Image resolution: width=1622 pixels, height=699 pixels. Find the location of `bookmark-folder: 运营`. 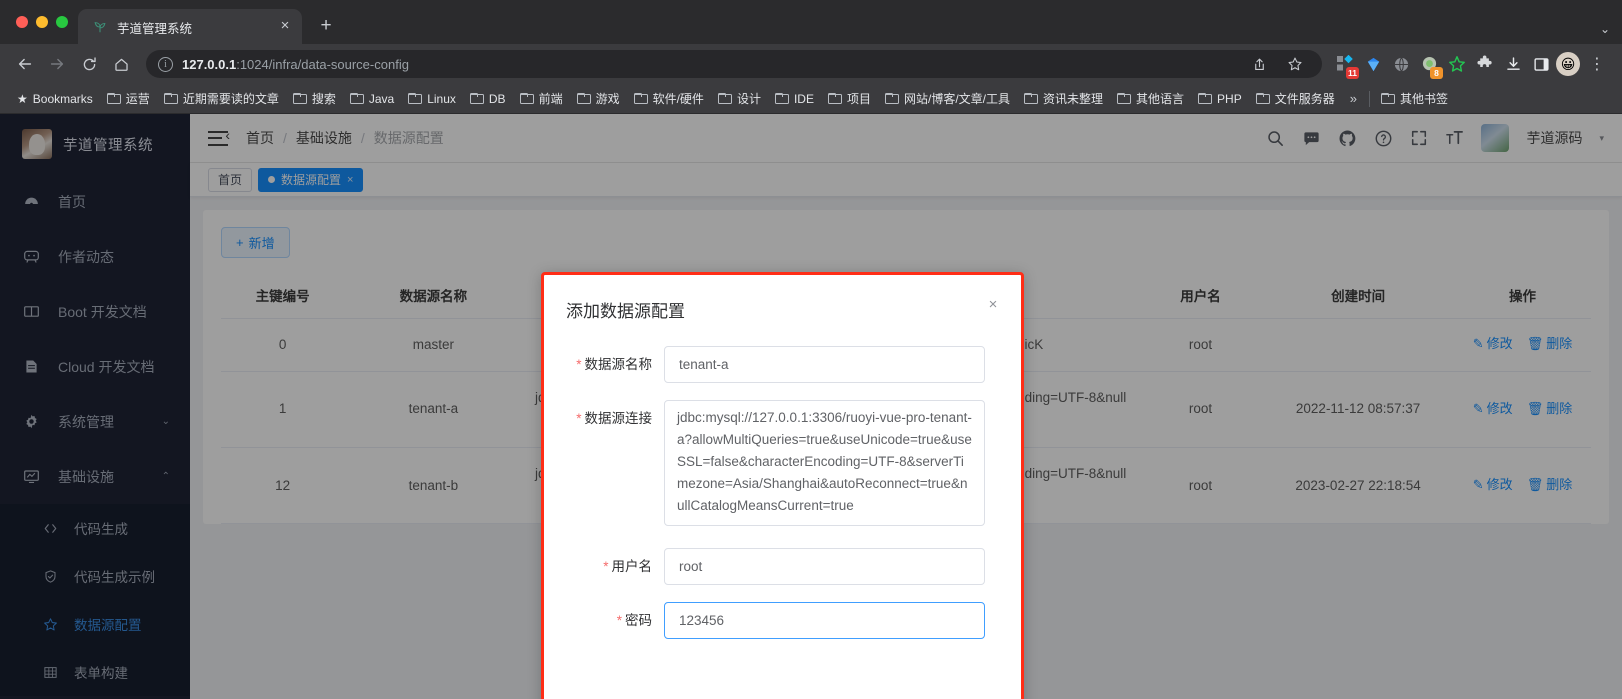

bookmark-folder: 运营 is located at coordinates (128, 99).